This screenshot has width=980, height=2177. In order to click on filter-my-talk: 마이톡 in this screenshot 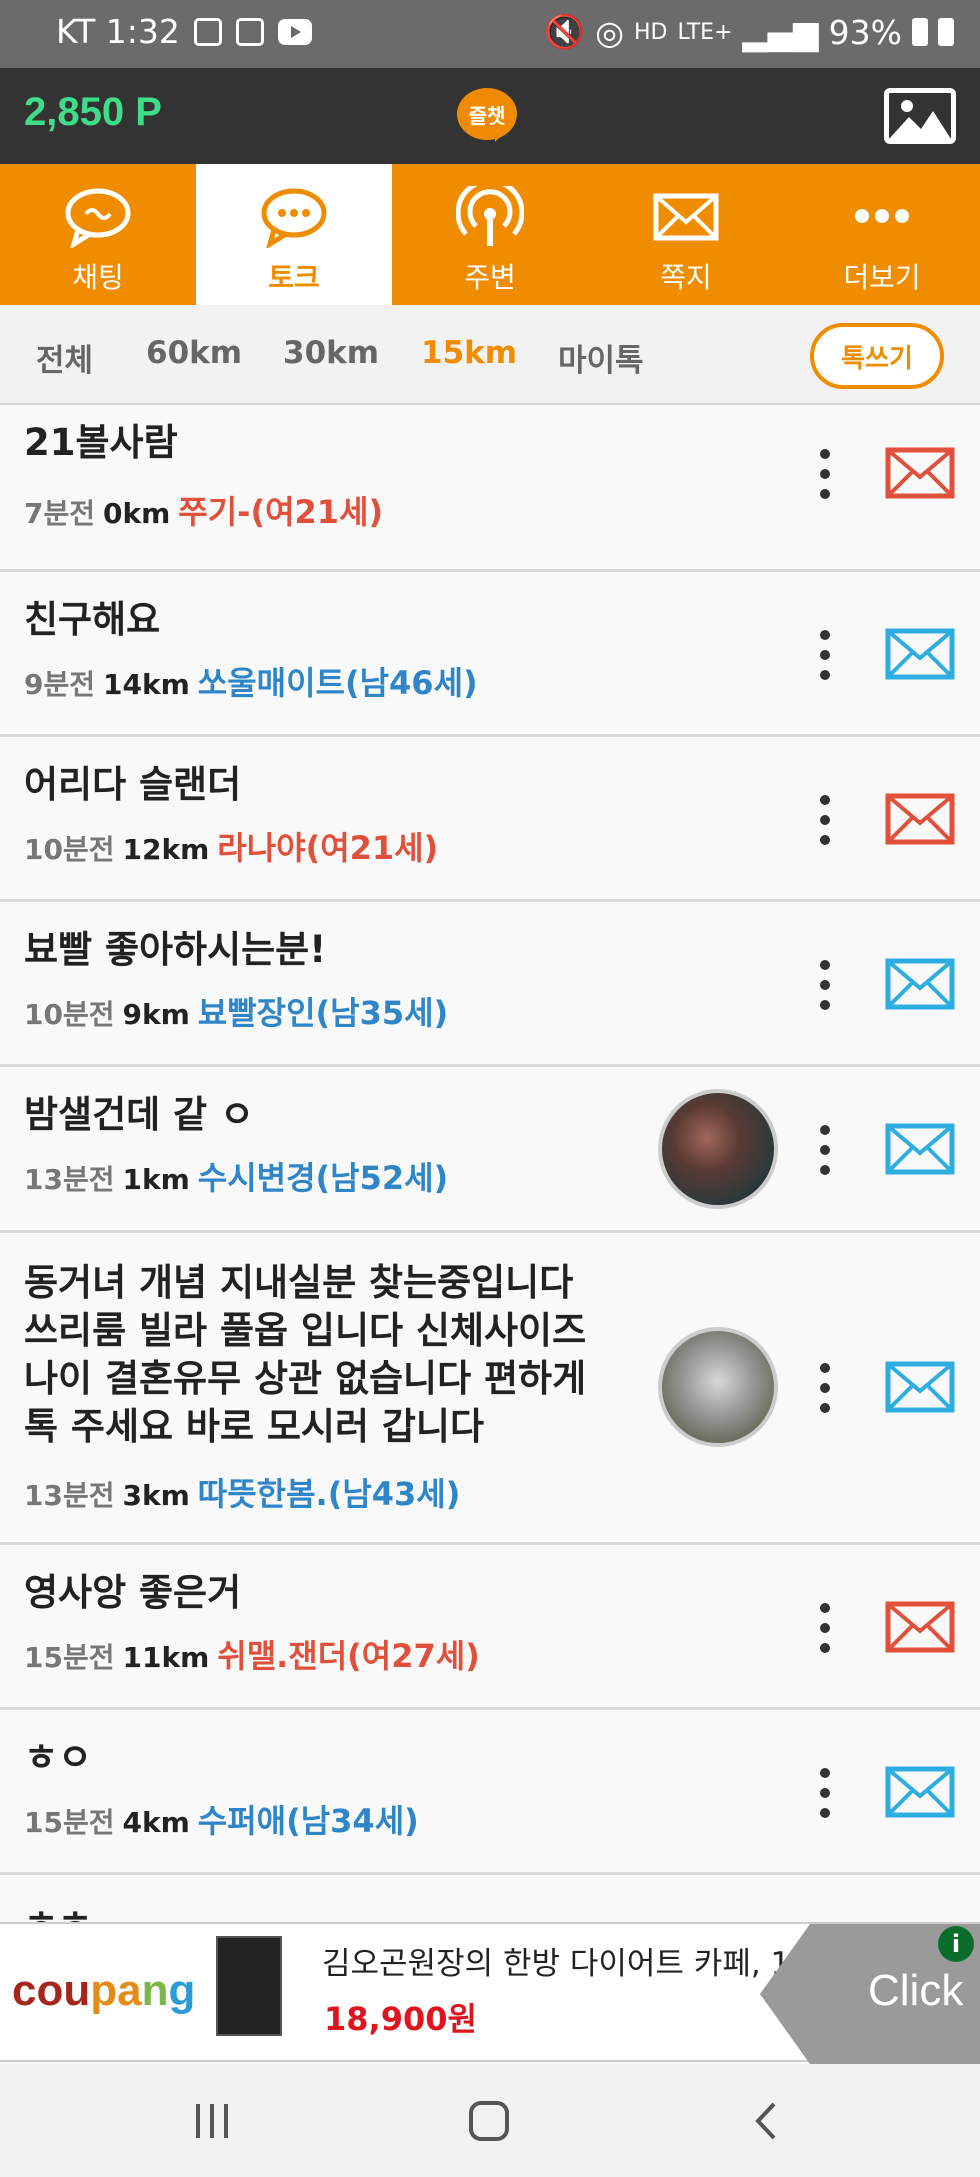, I will do `click(601, 357)`.